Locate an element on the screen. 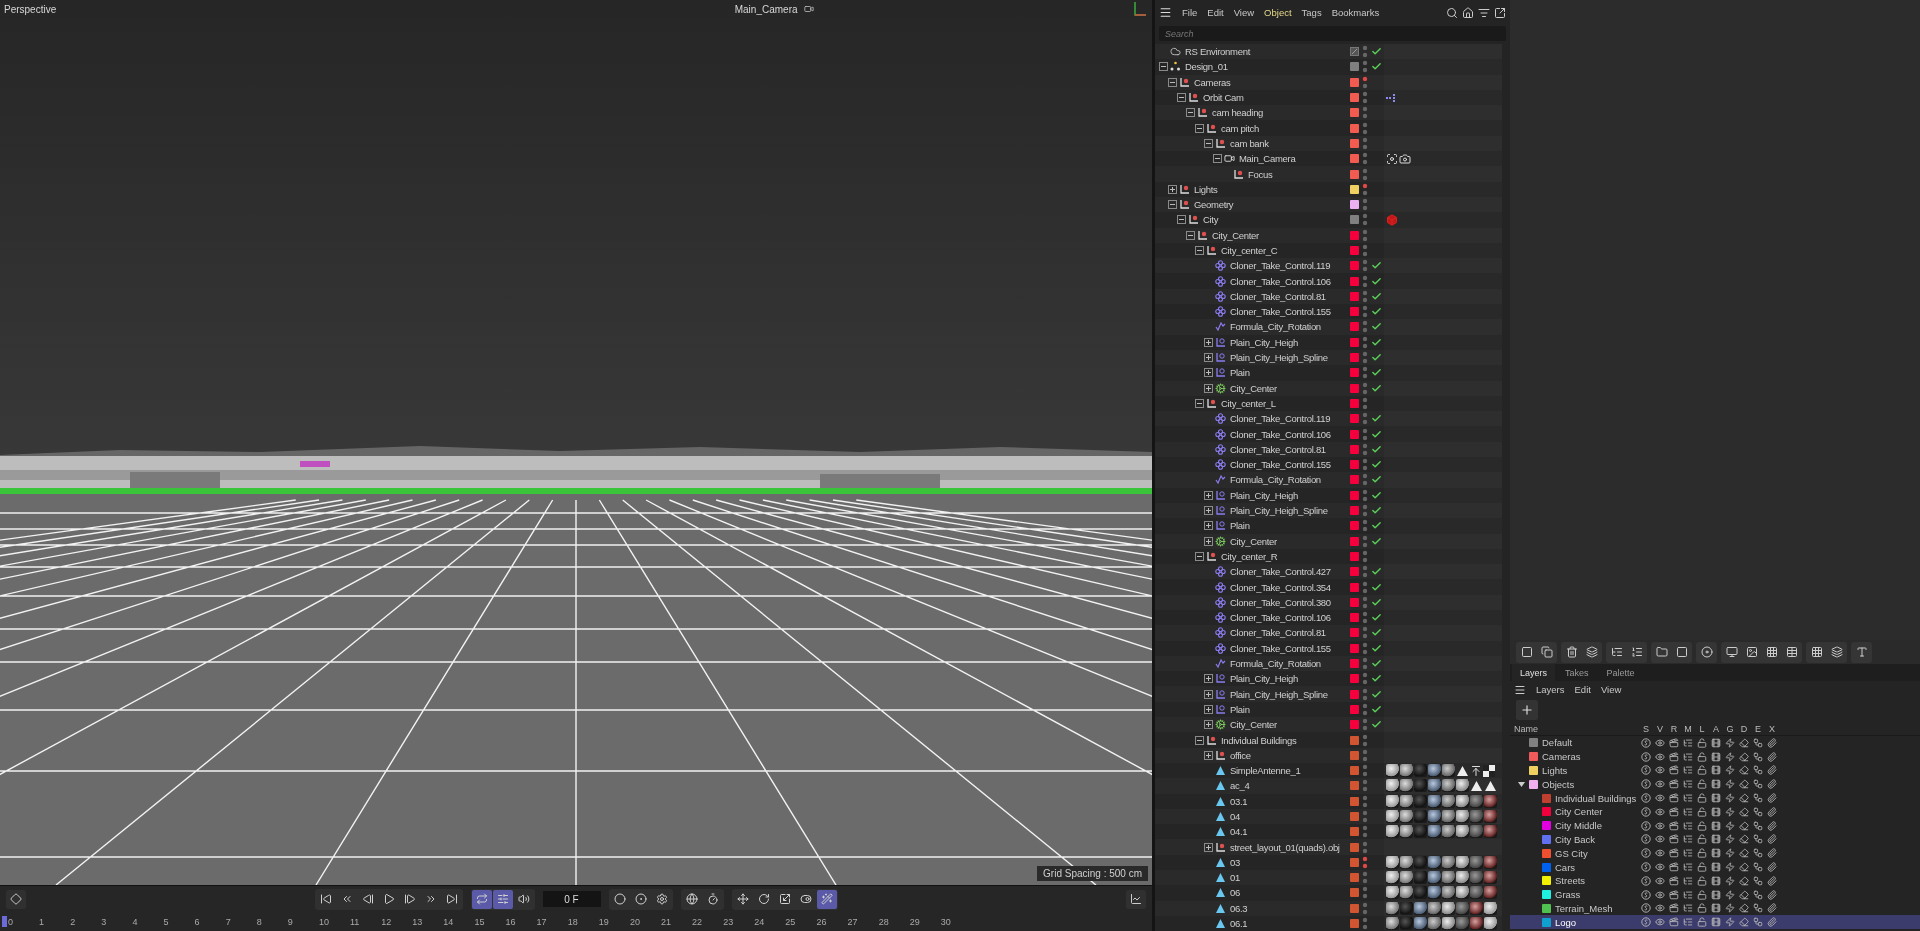 This screenshot has width=1920, height=931. object-name: RS Environment is located at coordinates (1217, 52).